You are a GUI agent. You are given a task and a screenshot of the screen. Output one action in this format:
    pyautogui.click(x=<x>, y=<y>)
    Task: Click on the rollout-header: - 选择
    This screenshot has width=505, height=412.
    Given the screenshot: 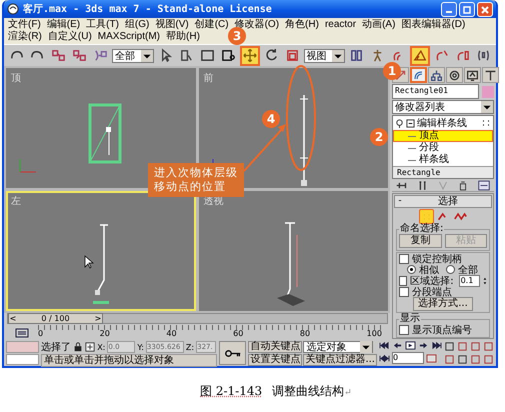 What is the action you would take?
    pyautogui.click(x=443, y=201)
    